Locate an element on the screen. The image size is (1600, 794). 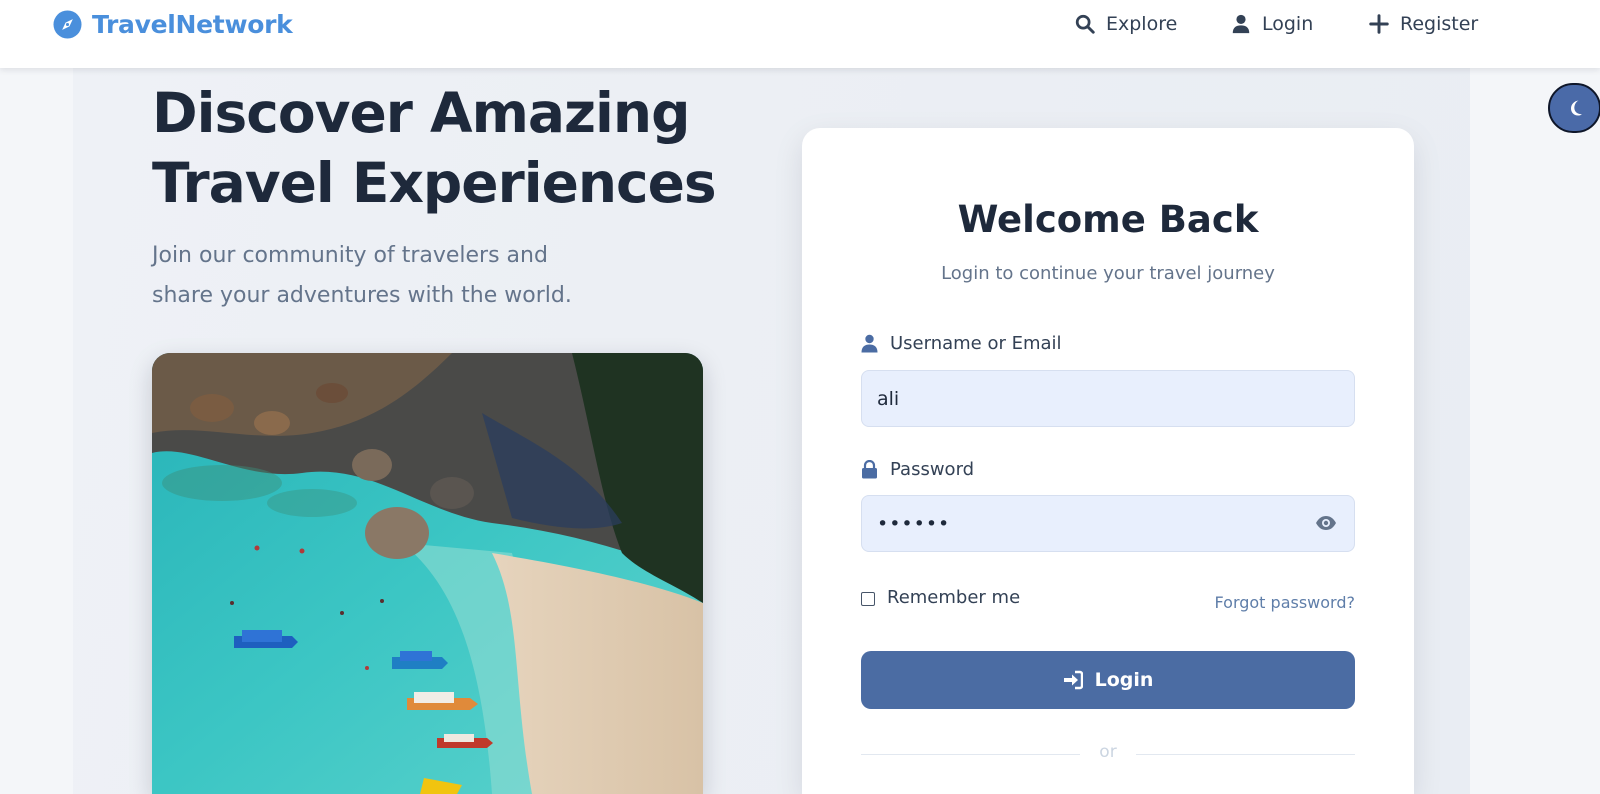
eye-icon is located at coordinates (1326, 523).